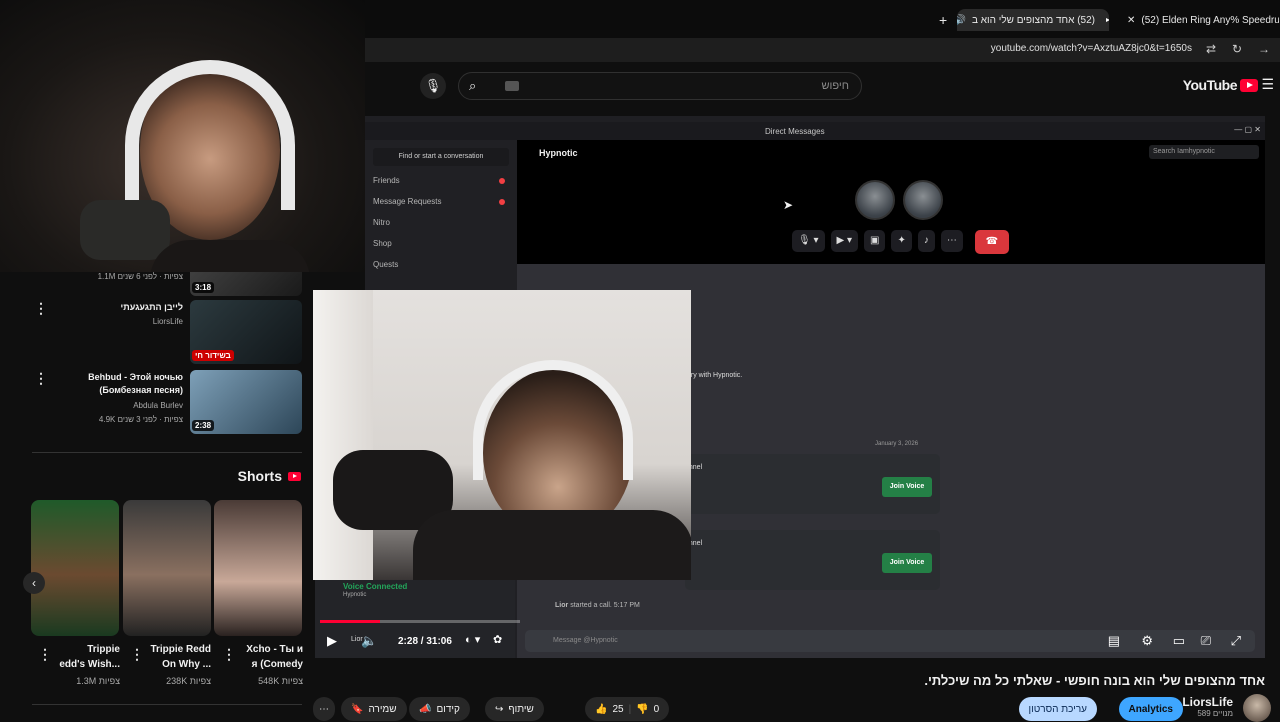 The width and height of the screenshot is (1280, 722). What do you see at coordinates (808, 241) in the screenshot?
I see `mute-button: 🎙 ▾` at bounding box center [808, 241].